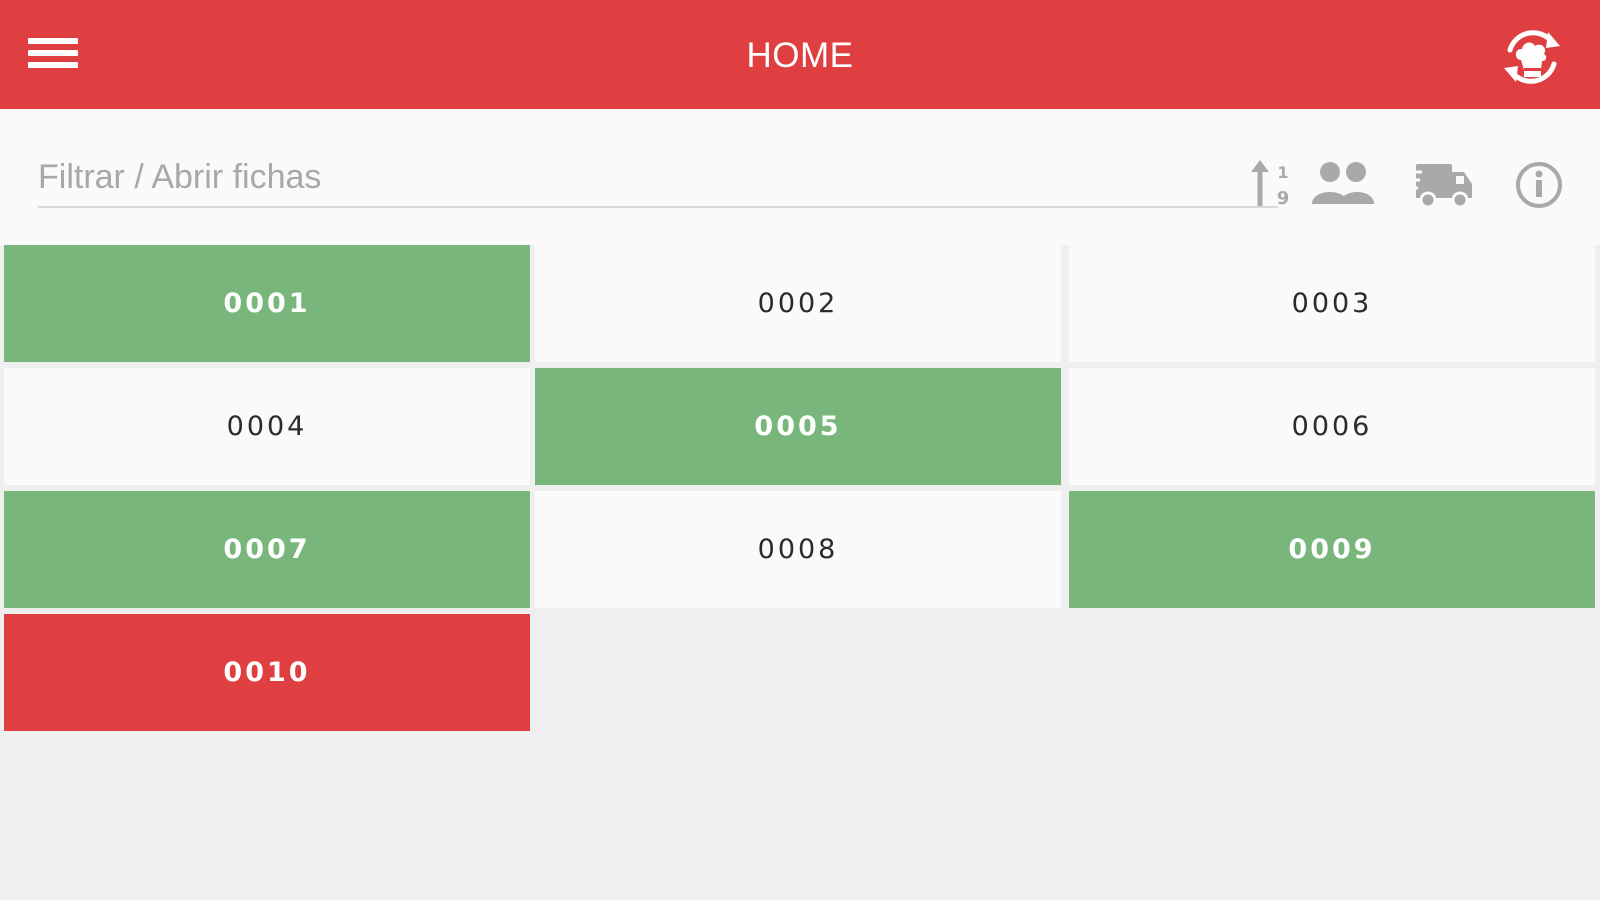  I want to click on table-tile: 0001, so click(267, 303).